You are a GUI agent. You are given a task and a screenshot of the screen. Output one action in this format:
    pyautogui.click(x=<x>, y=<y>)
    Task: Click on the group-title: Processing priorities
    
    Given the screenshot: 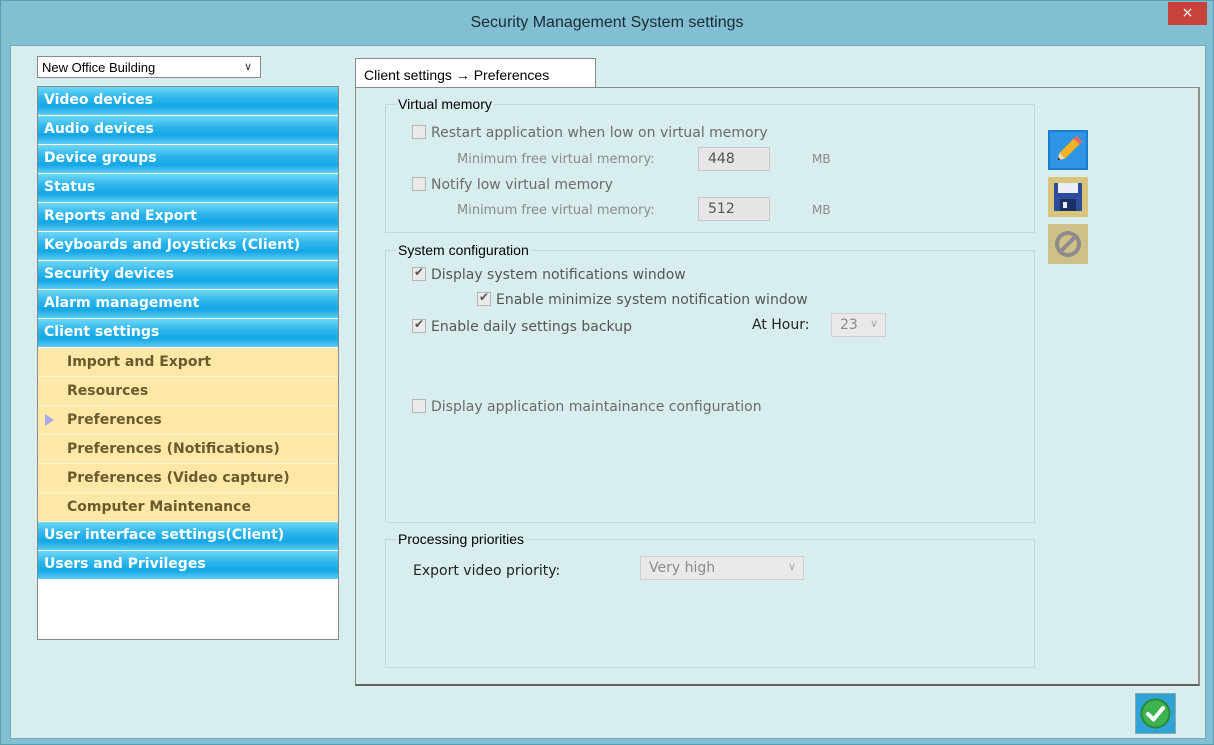 What is the action you would take?
    pyautogui.click(x=461, y=539)
    